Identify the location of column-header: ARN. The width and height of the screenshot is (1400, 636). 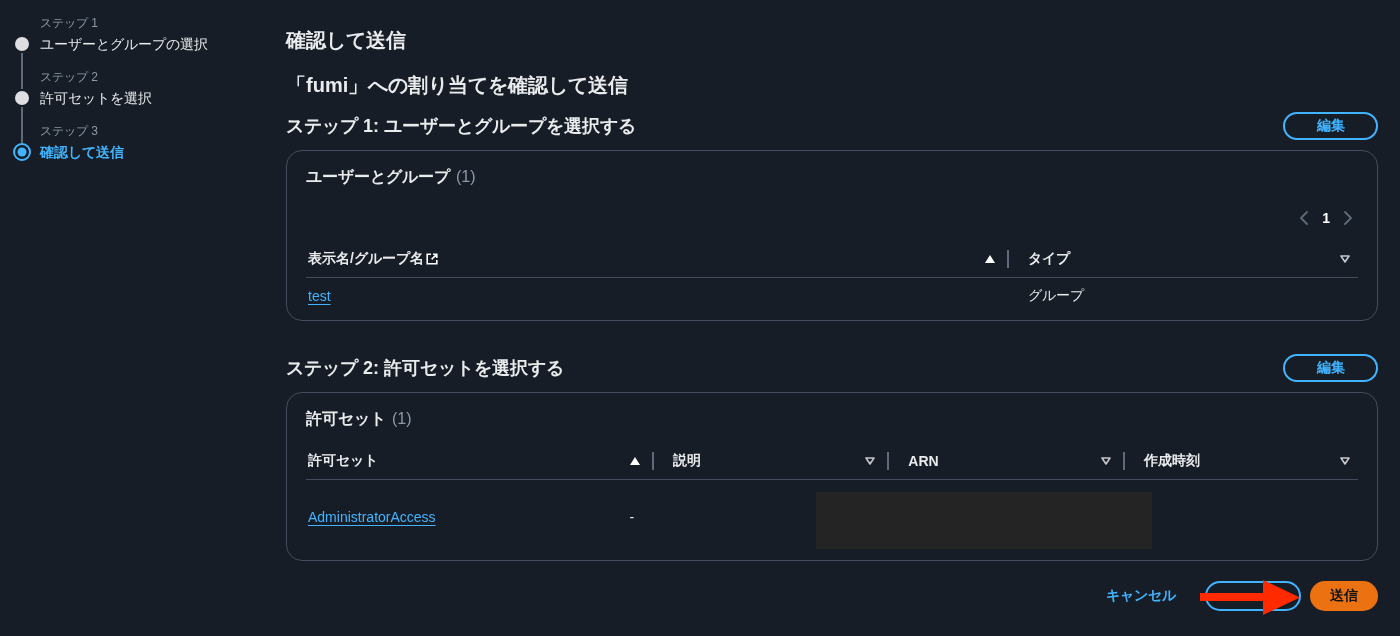
(923, 460).